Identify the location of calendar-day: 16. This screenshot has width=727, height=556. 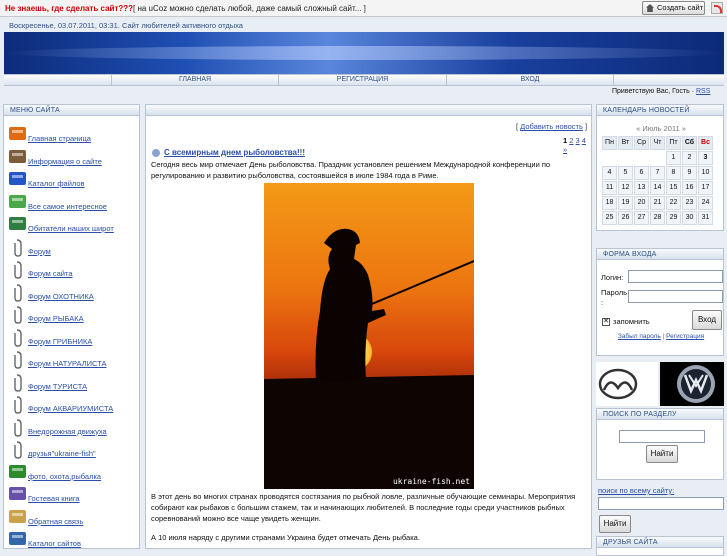
(689, 188).